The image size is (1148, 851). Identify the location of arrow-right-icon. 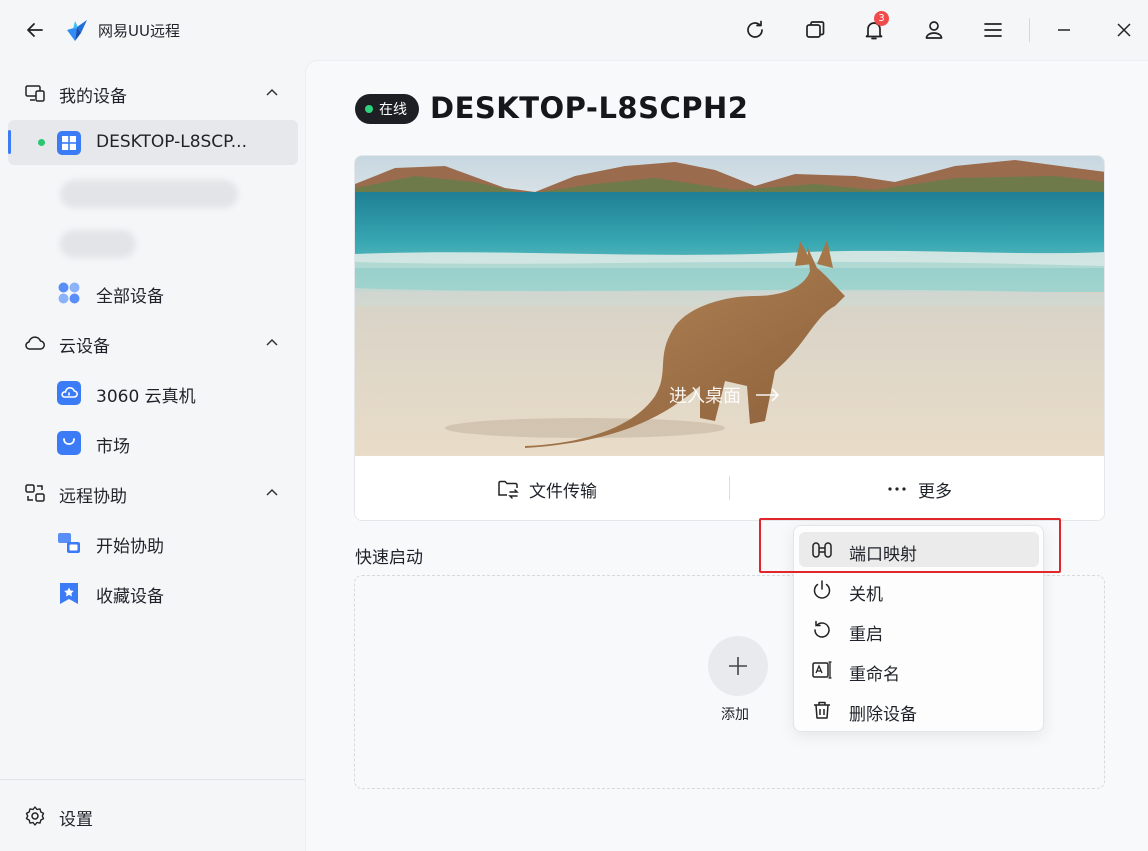
(768, 395).